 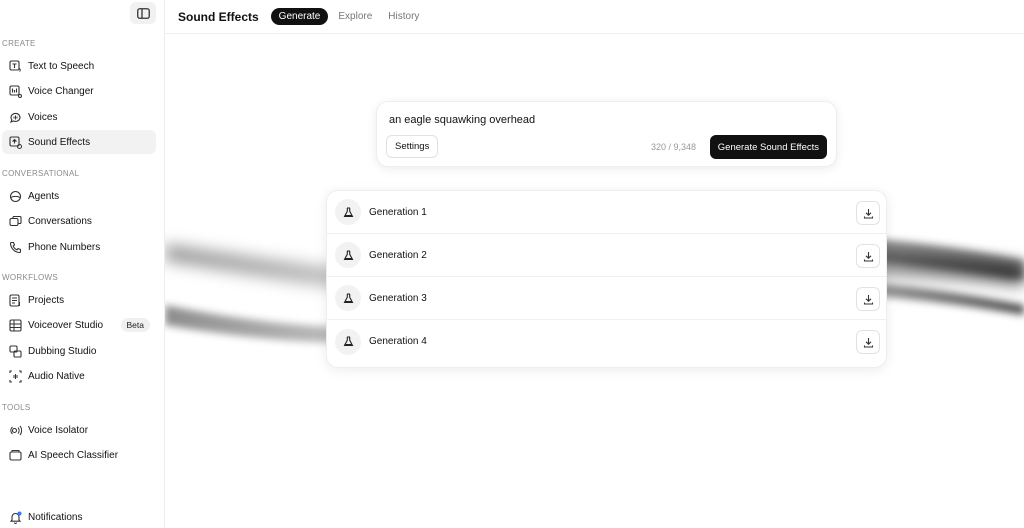 I want to click on projects-icon, so click(x=15, y=300).